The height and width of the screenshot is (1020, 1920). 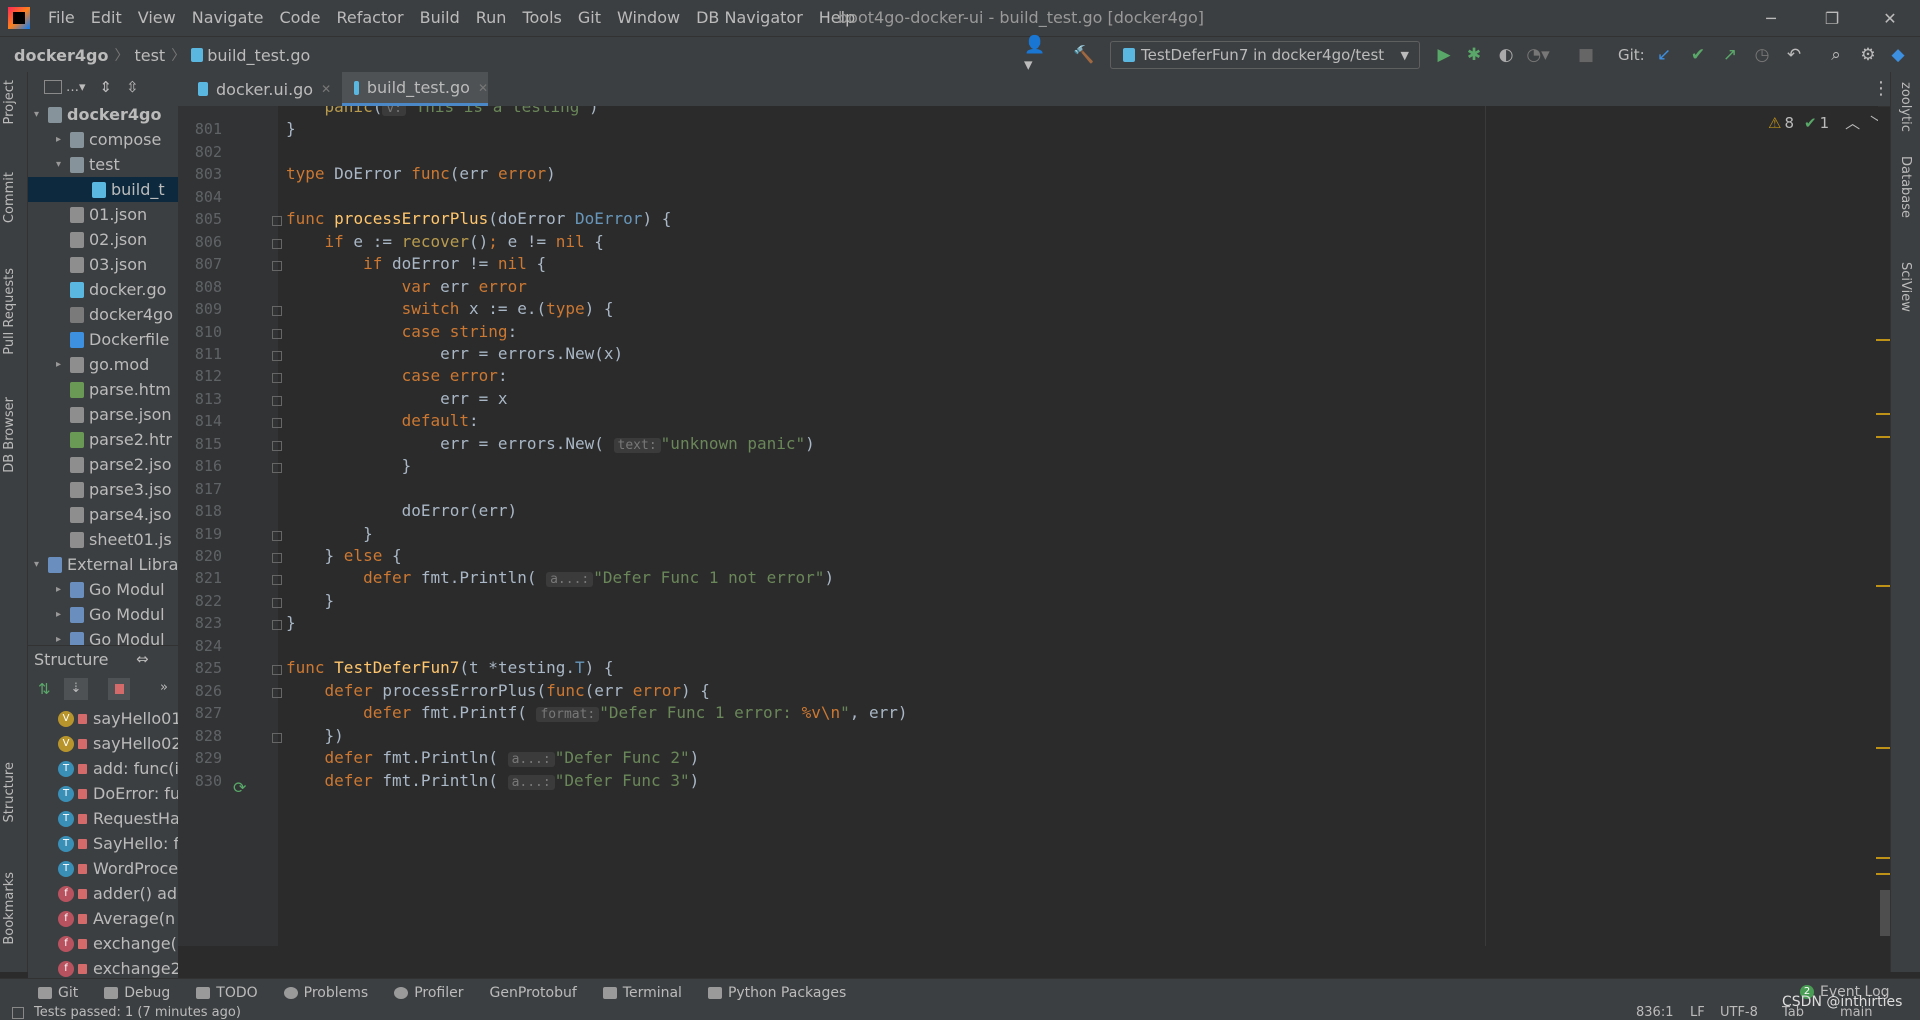 I want to click on menu-db-navigator: DB Navigator, so click(x=749, y=18).